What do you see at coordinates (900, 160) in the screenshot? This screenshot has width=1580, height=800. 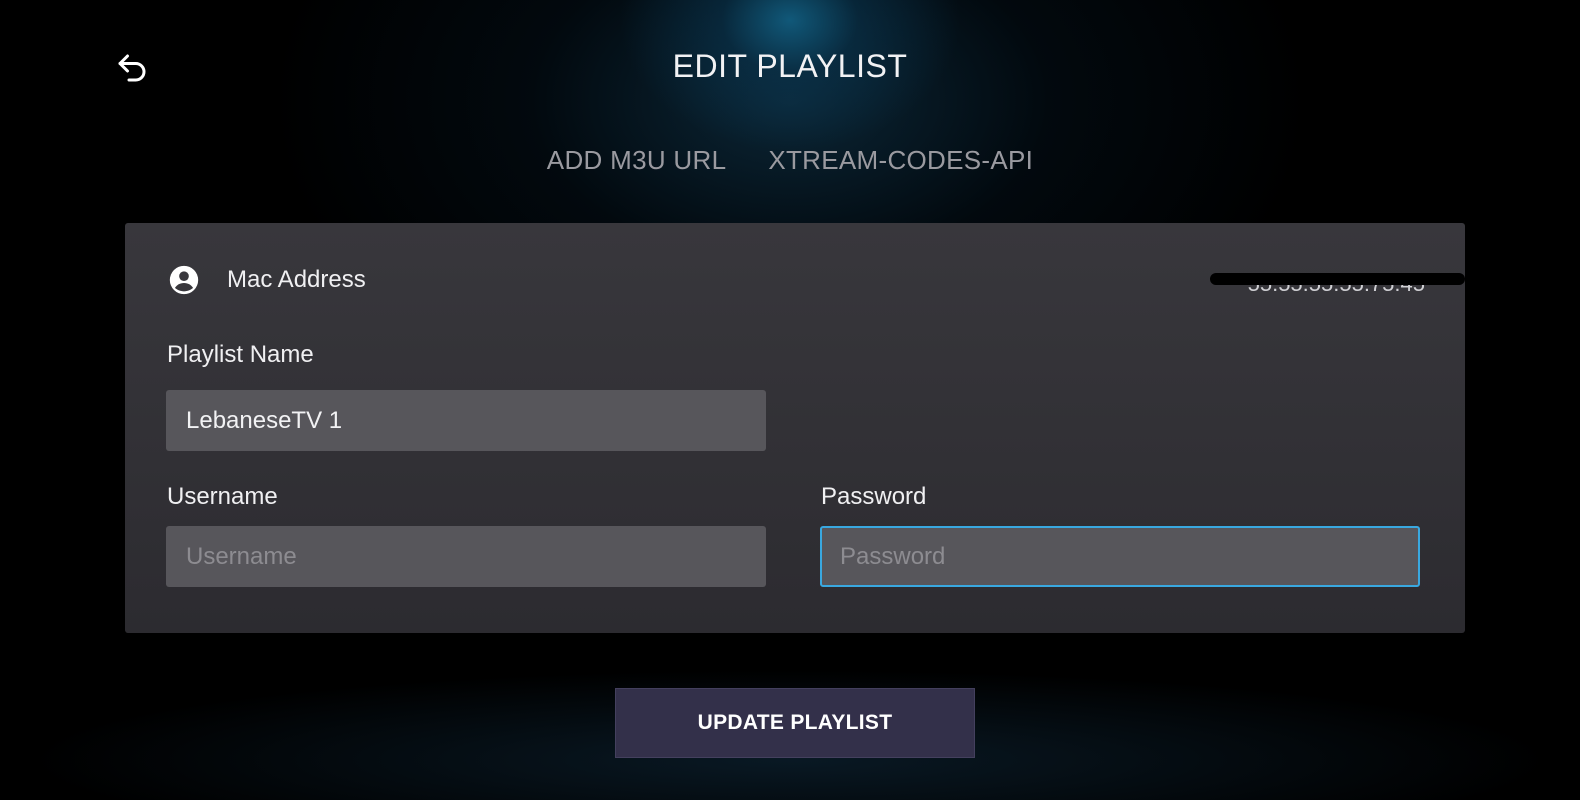 I see `tab-xtream-codes-api: XTREAM-CODES-API` at bounding box center [900, 160].